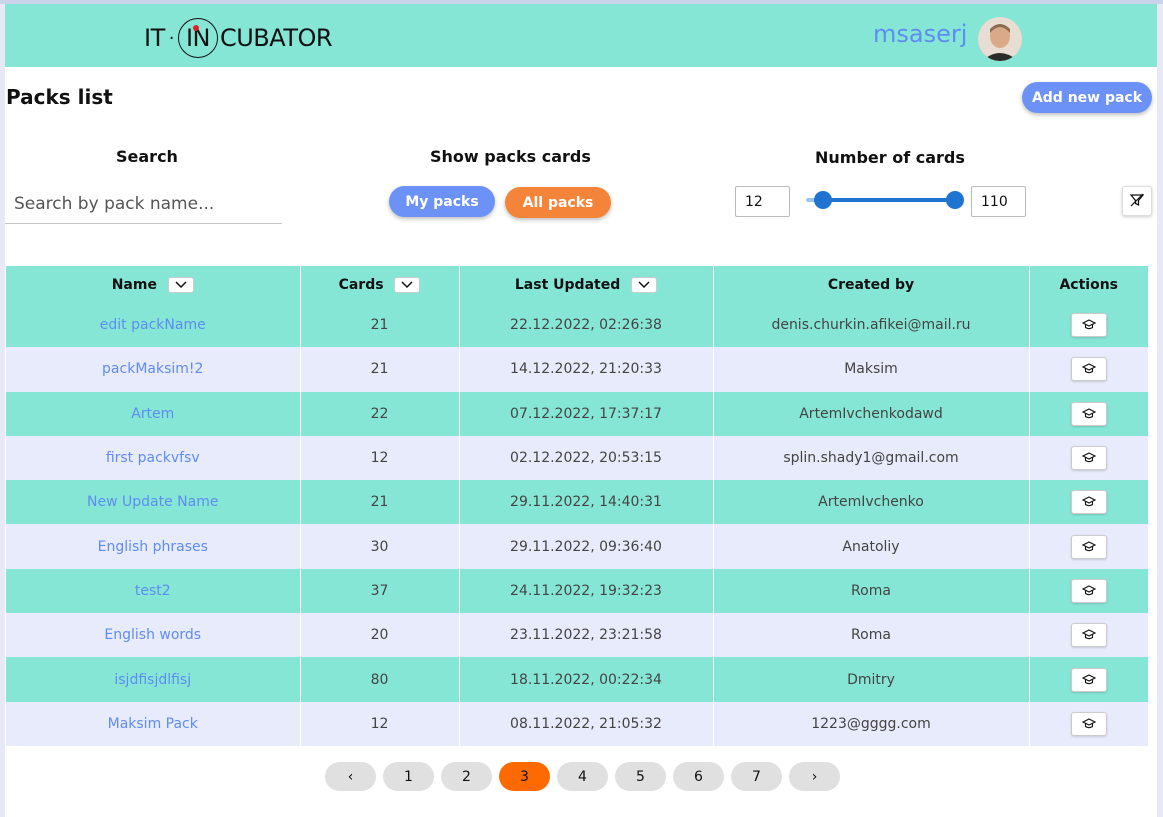 This screenshot has height=817, width=1163. I want to click on page-title: Packs list, so click(59, 97).